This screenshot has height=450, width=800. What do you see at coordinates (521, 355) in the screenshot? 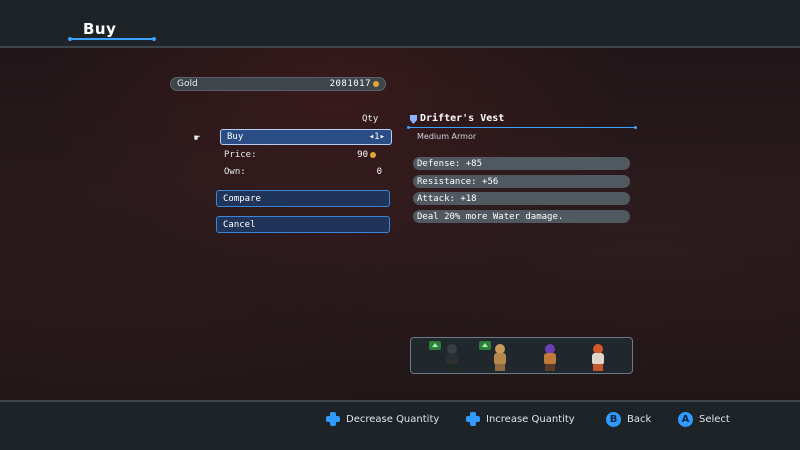
I see `party-panel` at bounding box center [521, 355].